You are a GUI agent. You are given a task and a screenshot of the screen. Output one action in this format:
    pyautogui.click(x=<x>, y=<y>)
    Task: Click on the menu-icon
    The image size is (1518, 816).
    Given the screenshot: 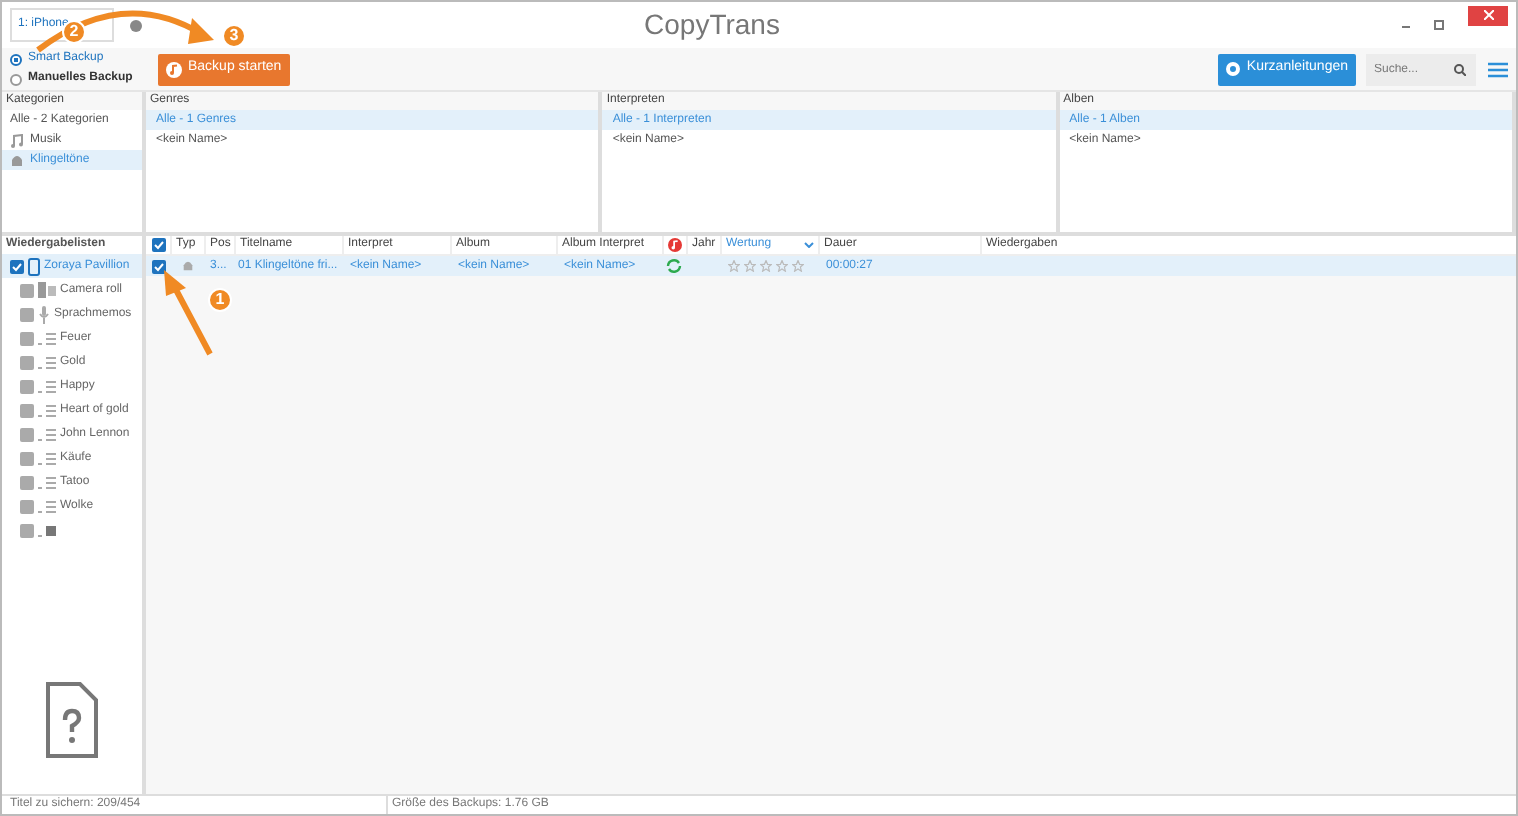 What is the action you would take?
    pyautogui.click(x=1498, y=69)
    